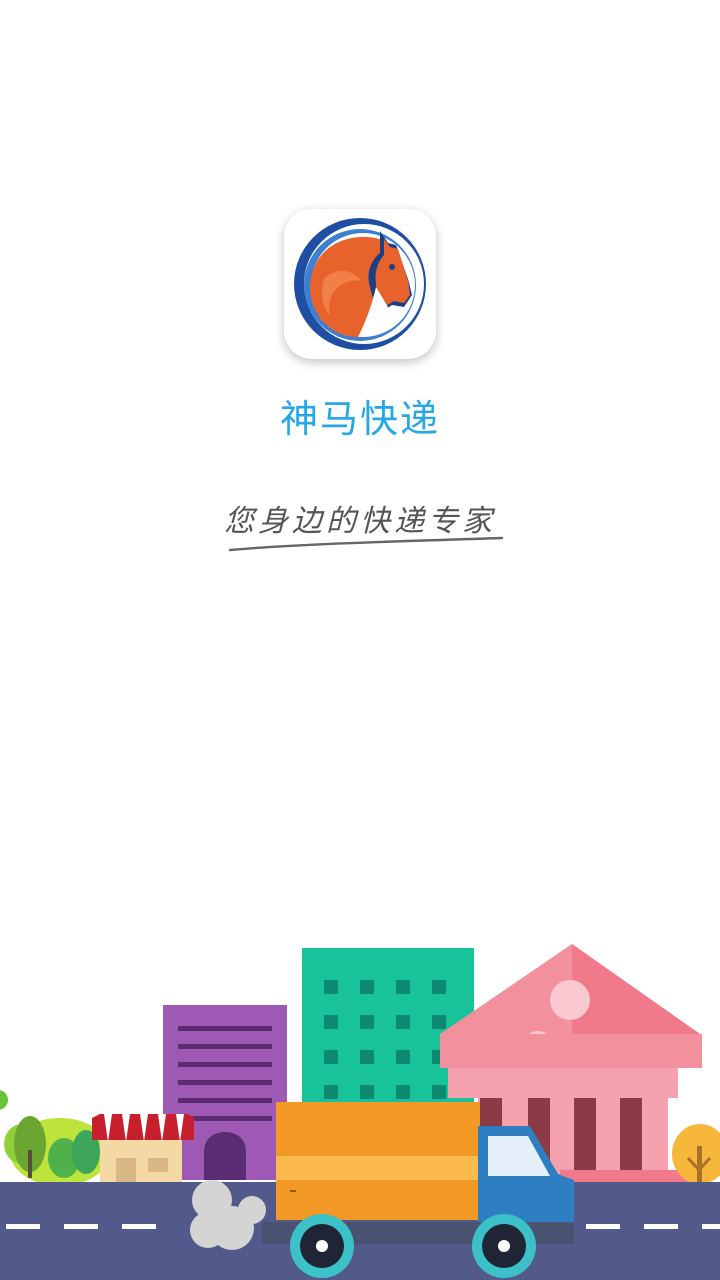 This screenshot has width=720, height=1280. I want to click on app-name: 神马快递, so click(359, 419).